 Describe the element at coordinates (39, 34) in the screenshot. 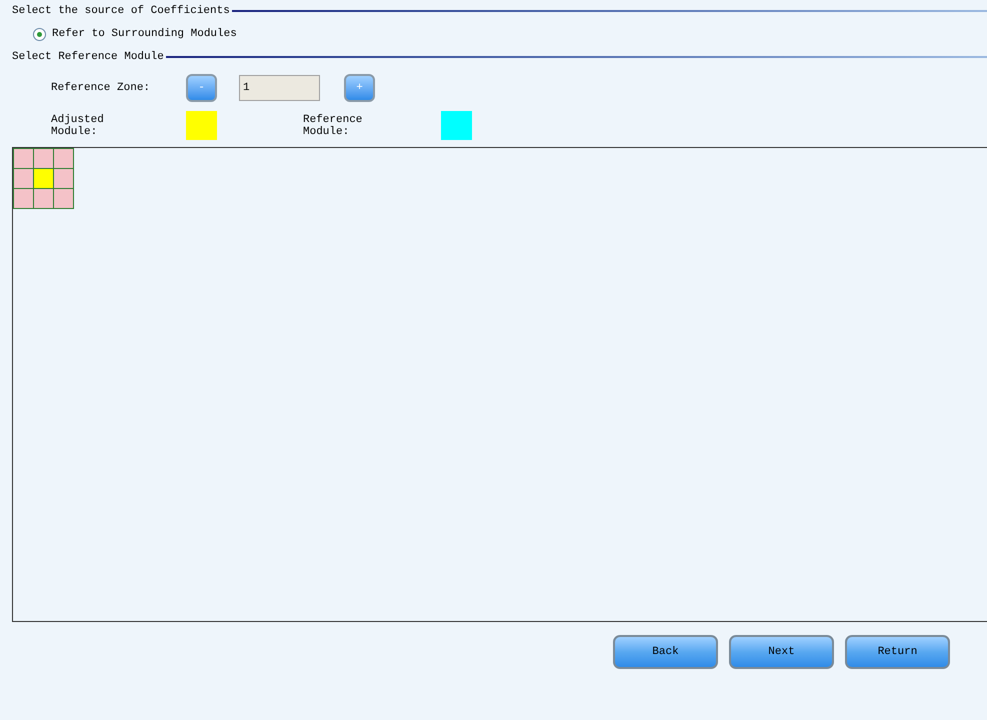

I see `radio-button` at that location.